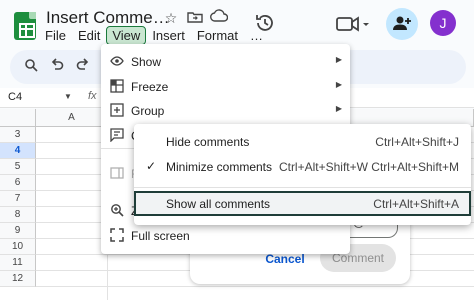 This screenshot has height=300, width=474. I want to click on avatar: J, so click(443, 23).